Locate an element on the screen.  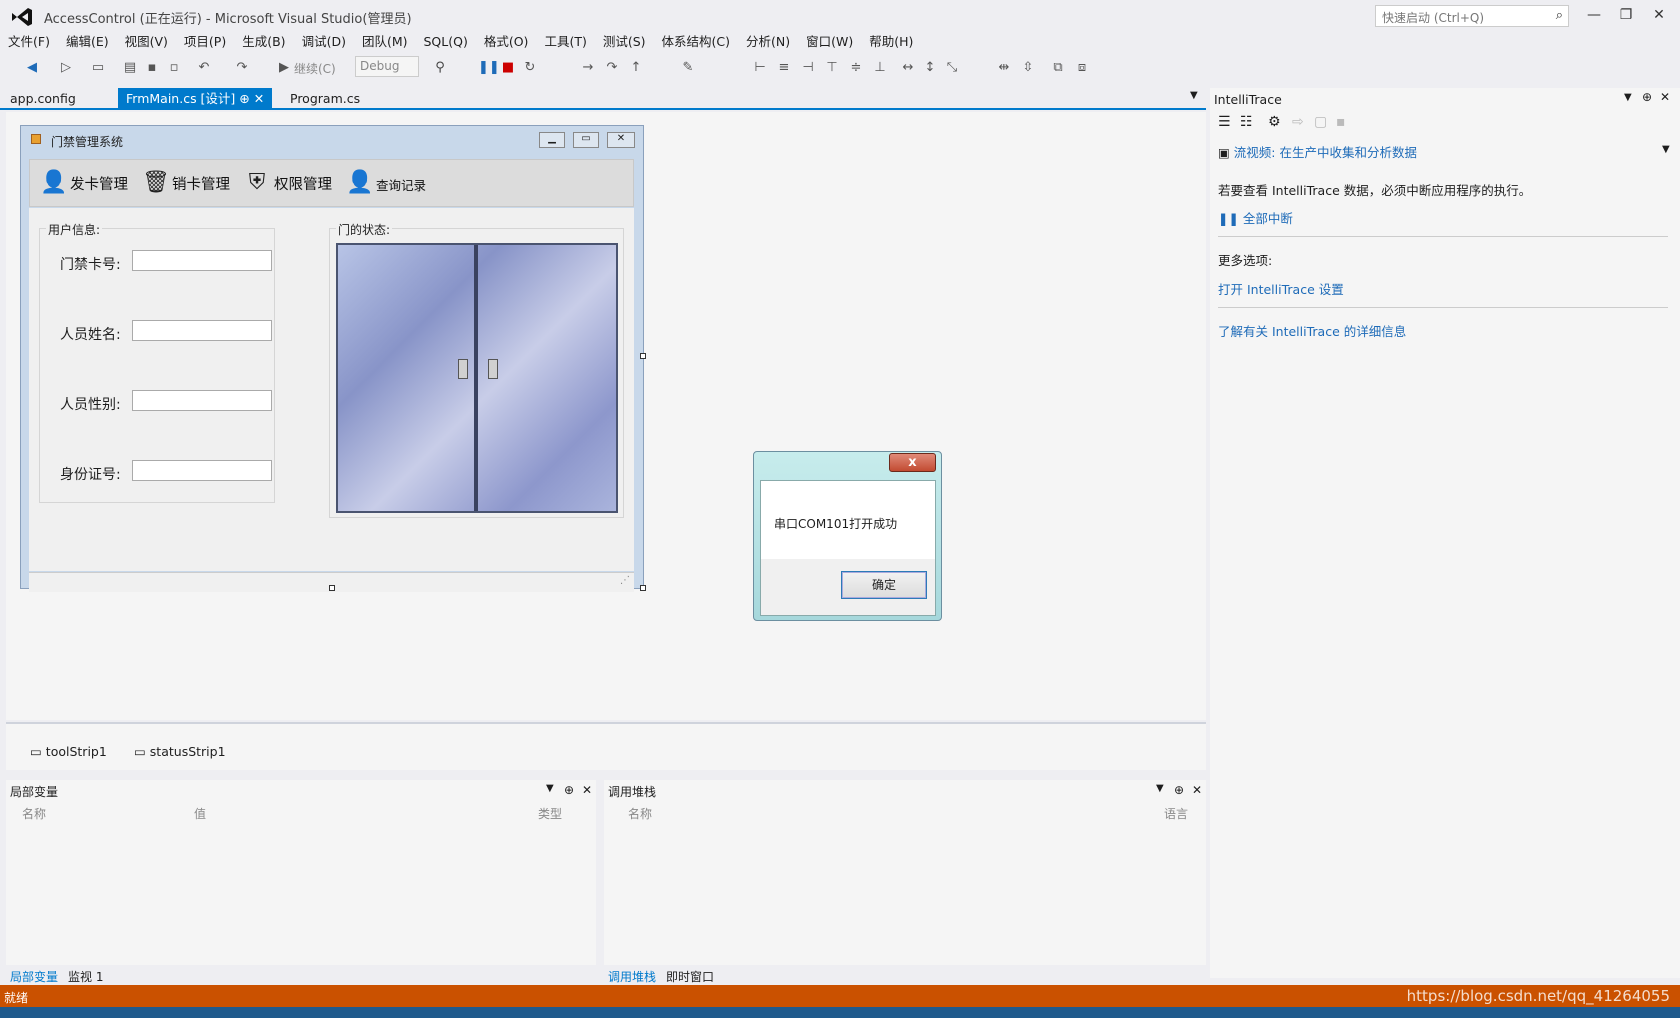
tab-dropdown-icon: ▼ is located at coordinates (1194, 95).